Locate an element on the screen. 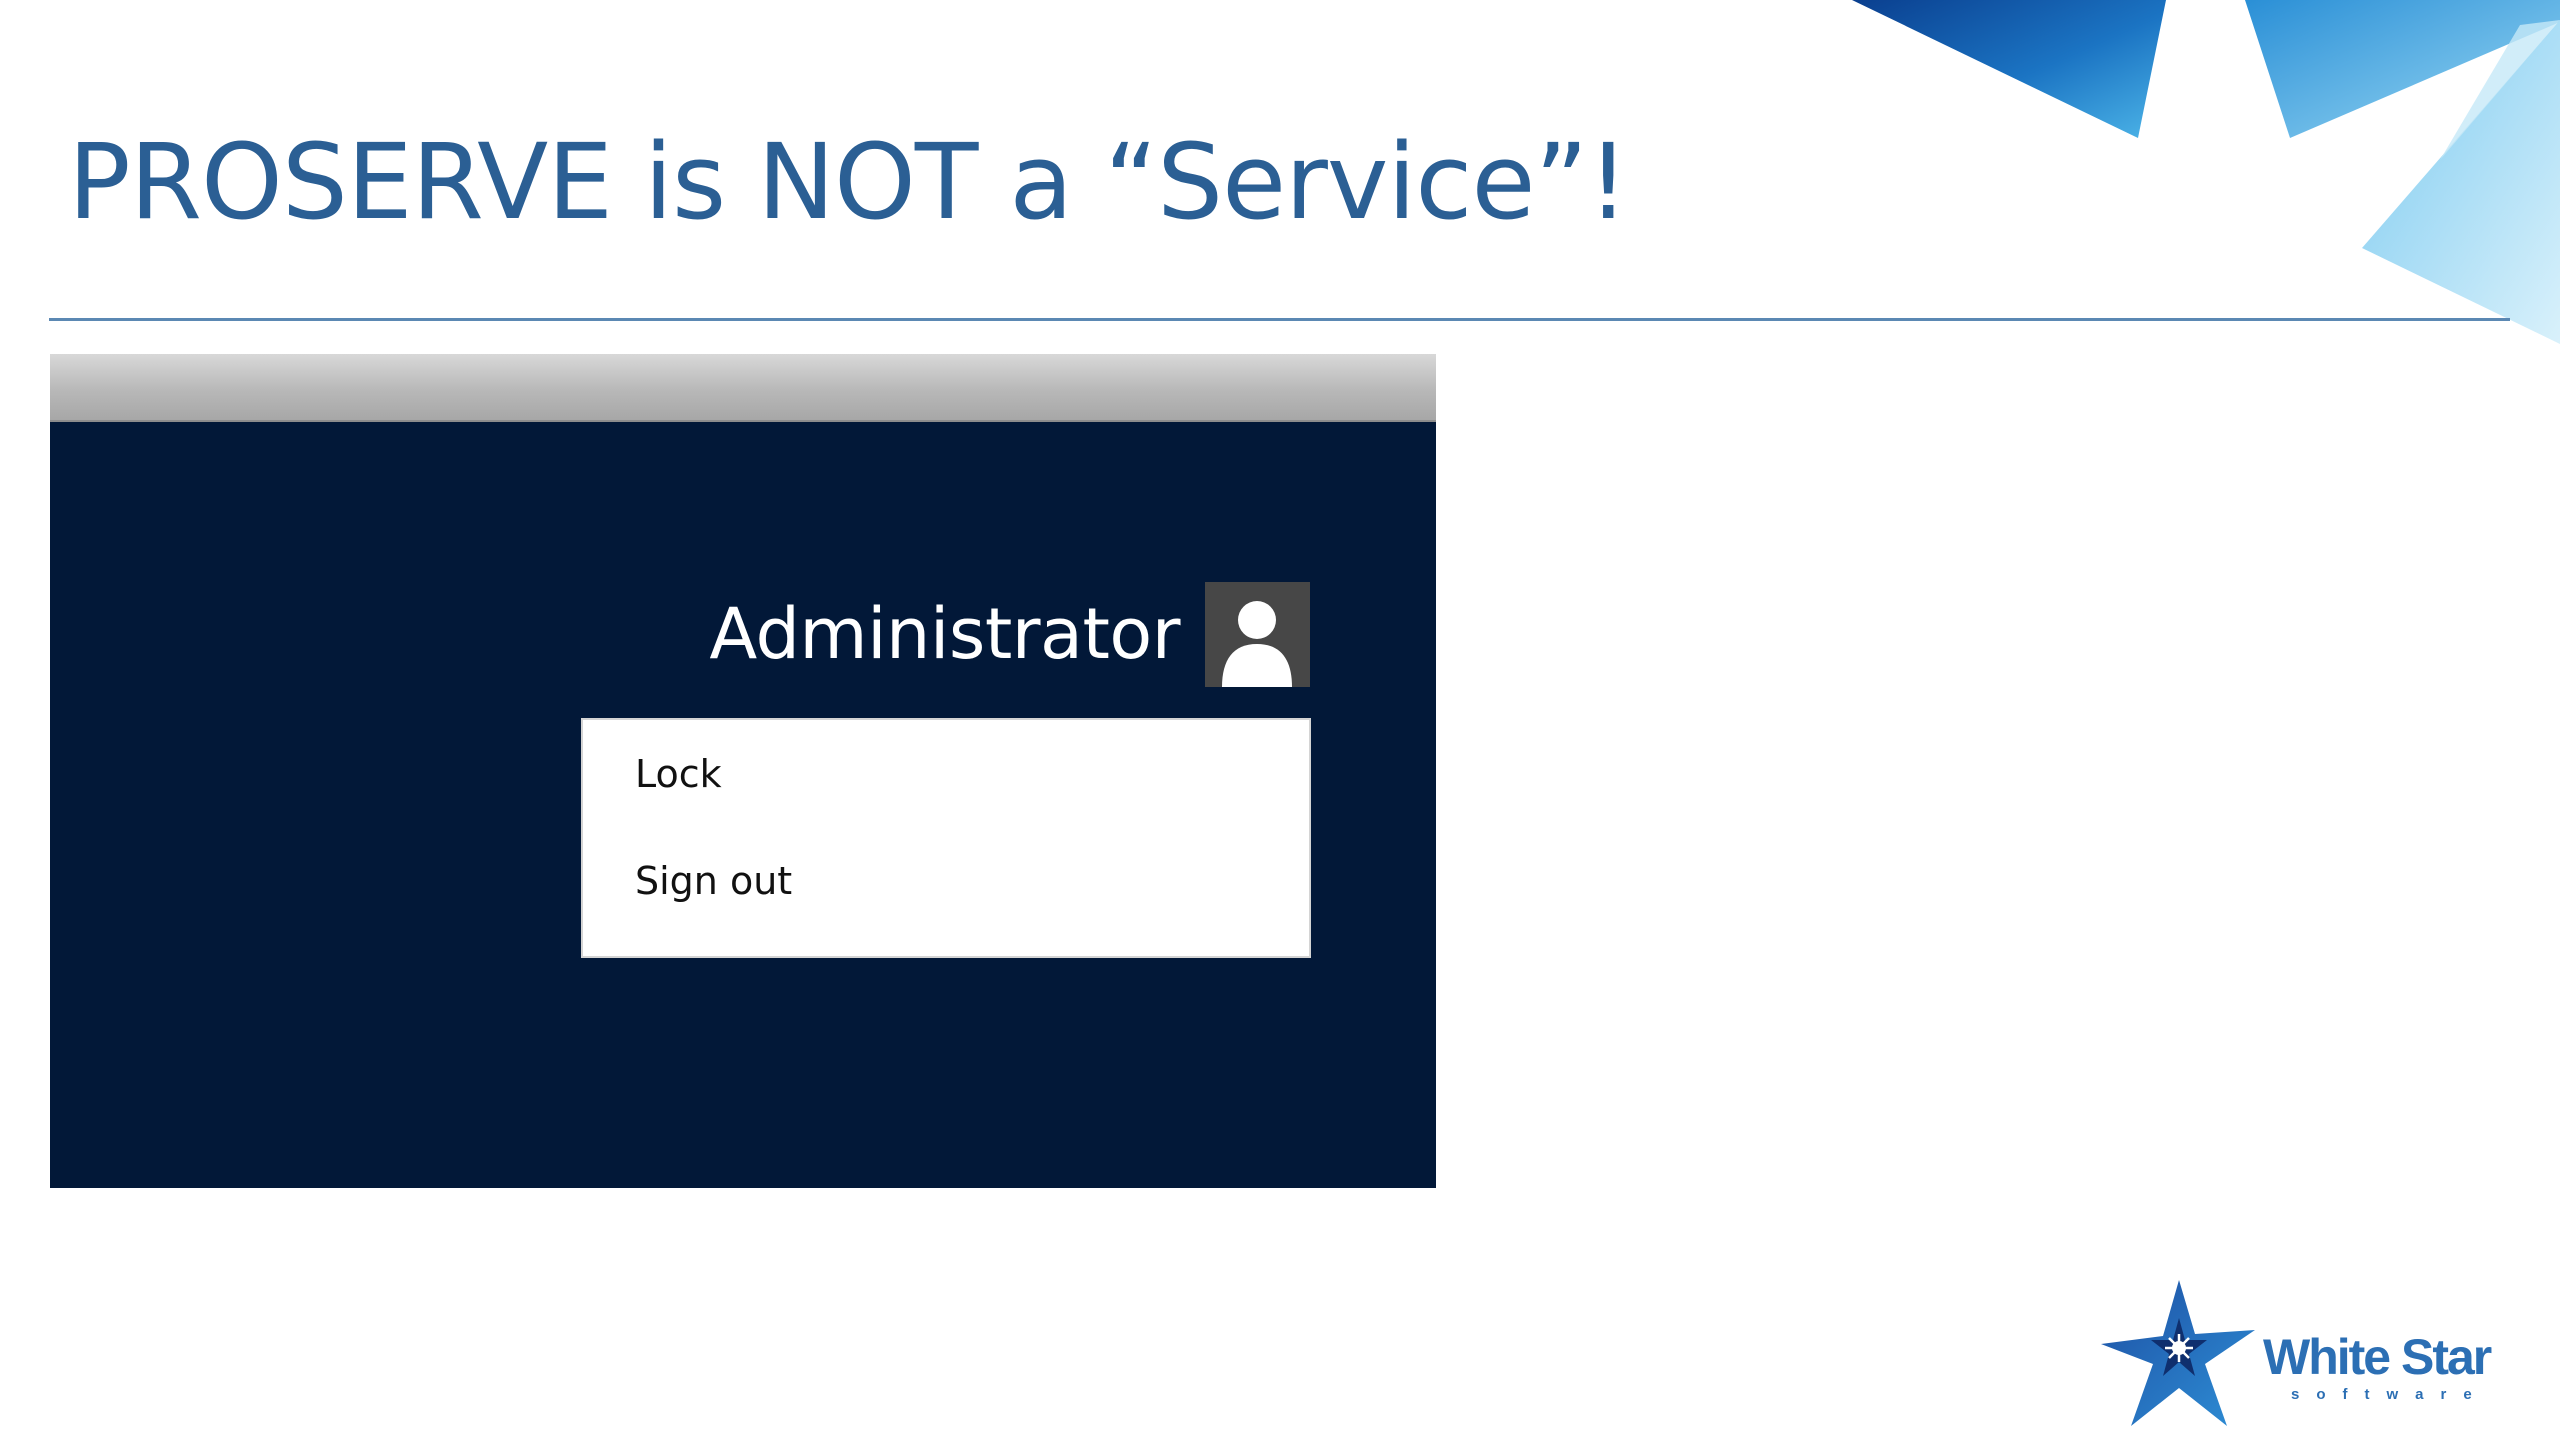 Image resolution: width=2560 pixels, height=1440 pixels. user-name: Administrator is located at coordinates (944, 634).